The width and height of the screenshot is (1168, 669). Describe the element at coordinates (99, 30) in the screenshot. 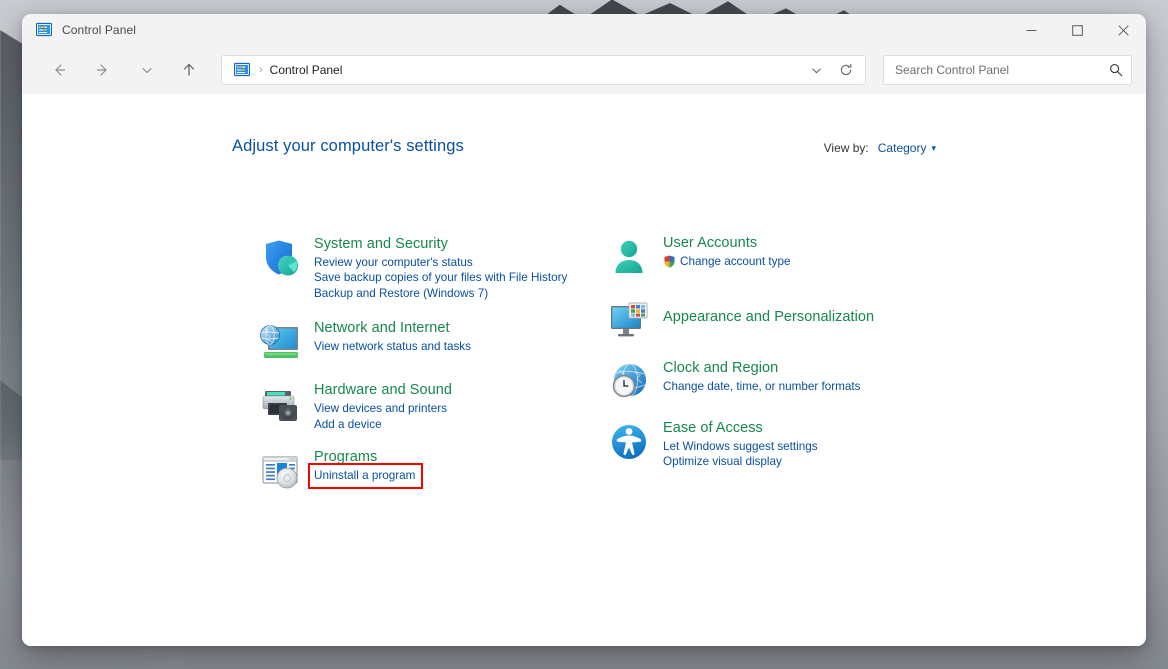

I see `window-title: Control Panel` at that location.